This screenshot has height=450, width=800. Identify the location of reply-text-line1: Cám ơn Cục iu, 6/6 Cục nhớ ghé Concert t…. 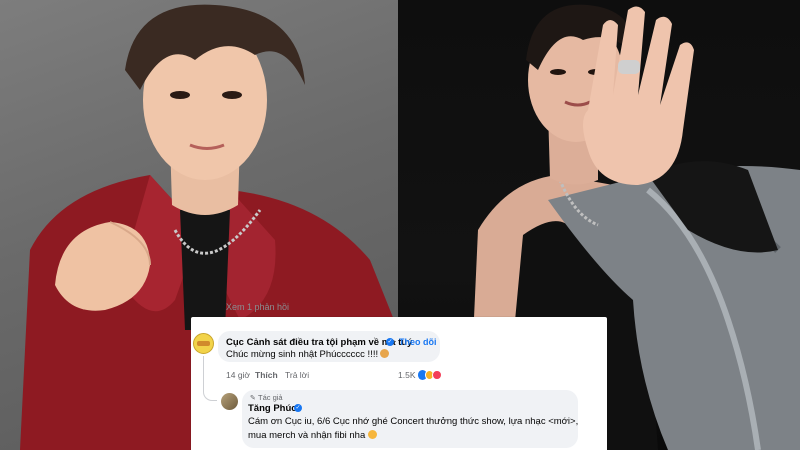
(413, 421).